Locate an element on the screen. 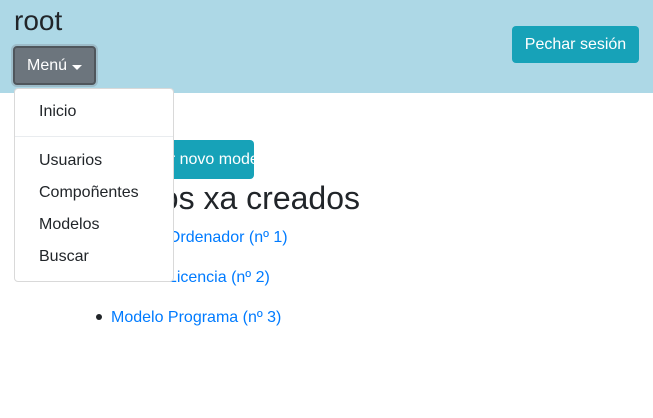  menu-dropdown-button: Menú is located at coordinates (54, 65).